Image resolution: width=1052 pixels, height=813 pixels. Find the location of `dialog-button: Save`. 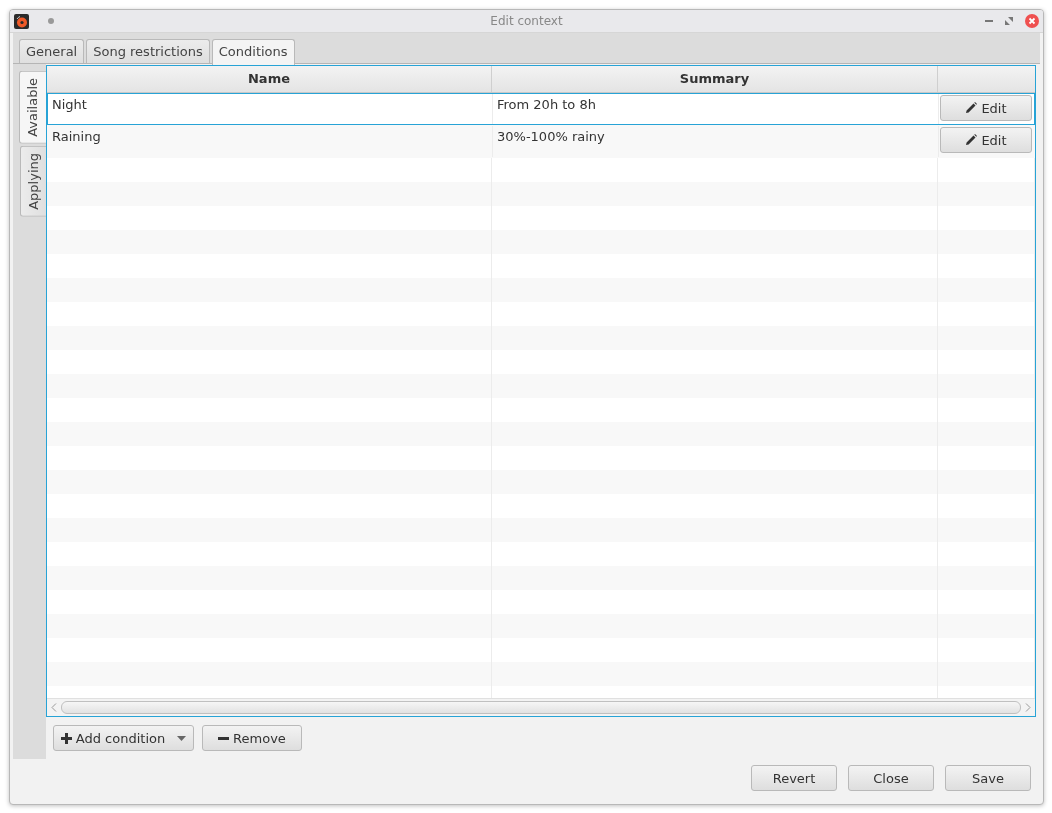

dialog-button: Save is located at coordinates (988, 778).